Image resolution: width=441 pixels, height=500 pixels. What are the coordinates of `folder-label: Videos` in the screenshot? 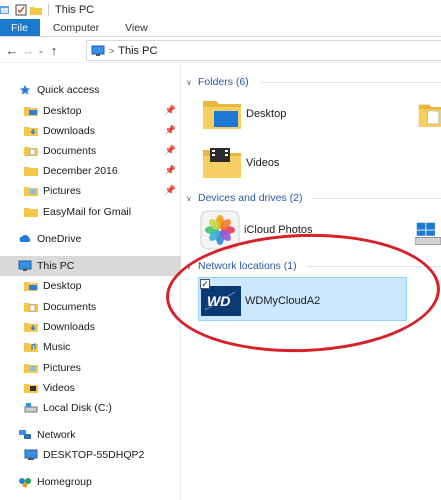 It's located at (263, 163).